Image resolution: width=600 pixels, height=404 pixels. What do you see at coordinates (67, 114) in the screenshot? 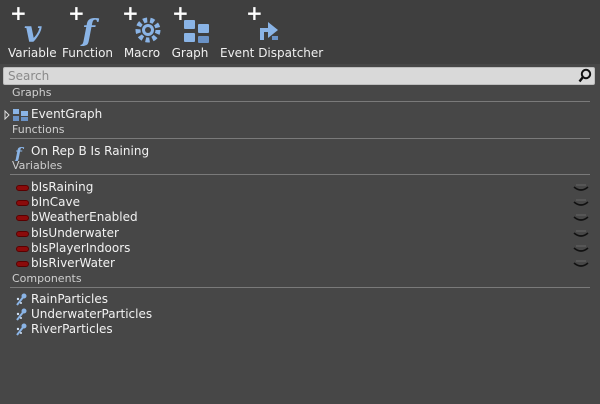
I see `graph-item-label: EventGraph` at bounding box center [67, 114].